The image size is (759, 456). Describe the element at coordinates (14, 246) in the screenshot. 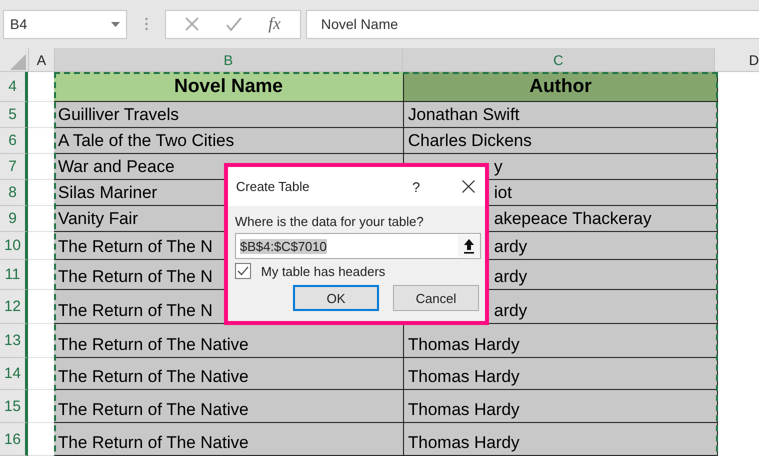

I see `row-header: 10` at that location.